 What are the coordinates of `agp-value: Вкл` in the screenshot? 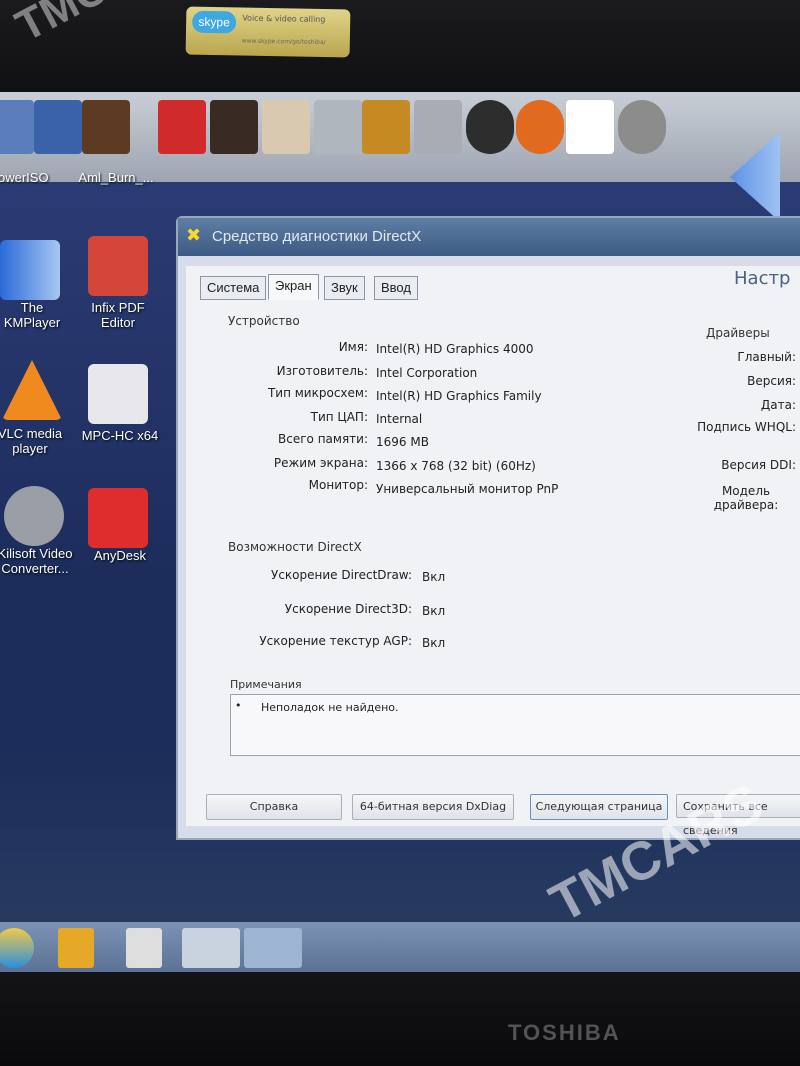 It's located at (434, 643).